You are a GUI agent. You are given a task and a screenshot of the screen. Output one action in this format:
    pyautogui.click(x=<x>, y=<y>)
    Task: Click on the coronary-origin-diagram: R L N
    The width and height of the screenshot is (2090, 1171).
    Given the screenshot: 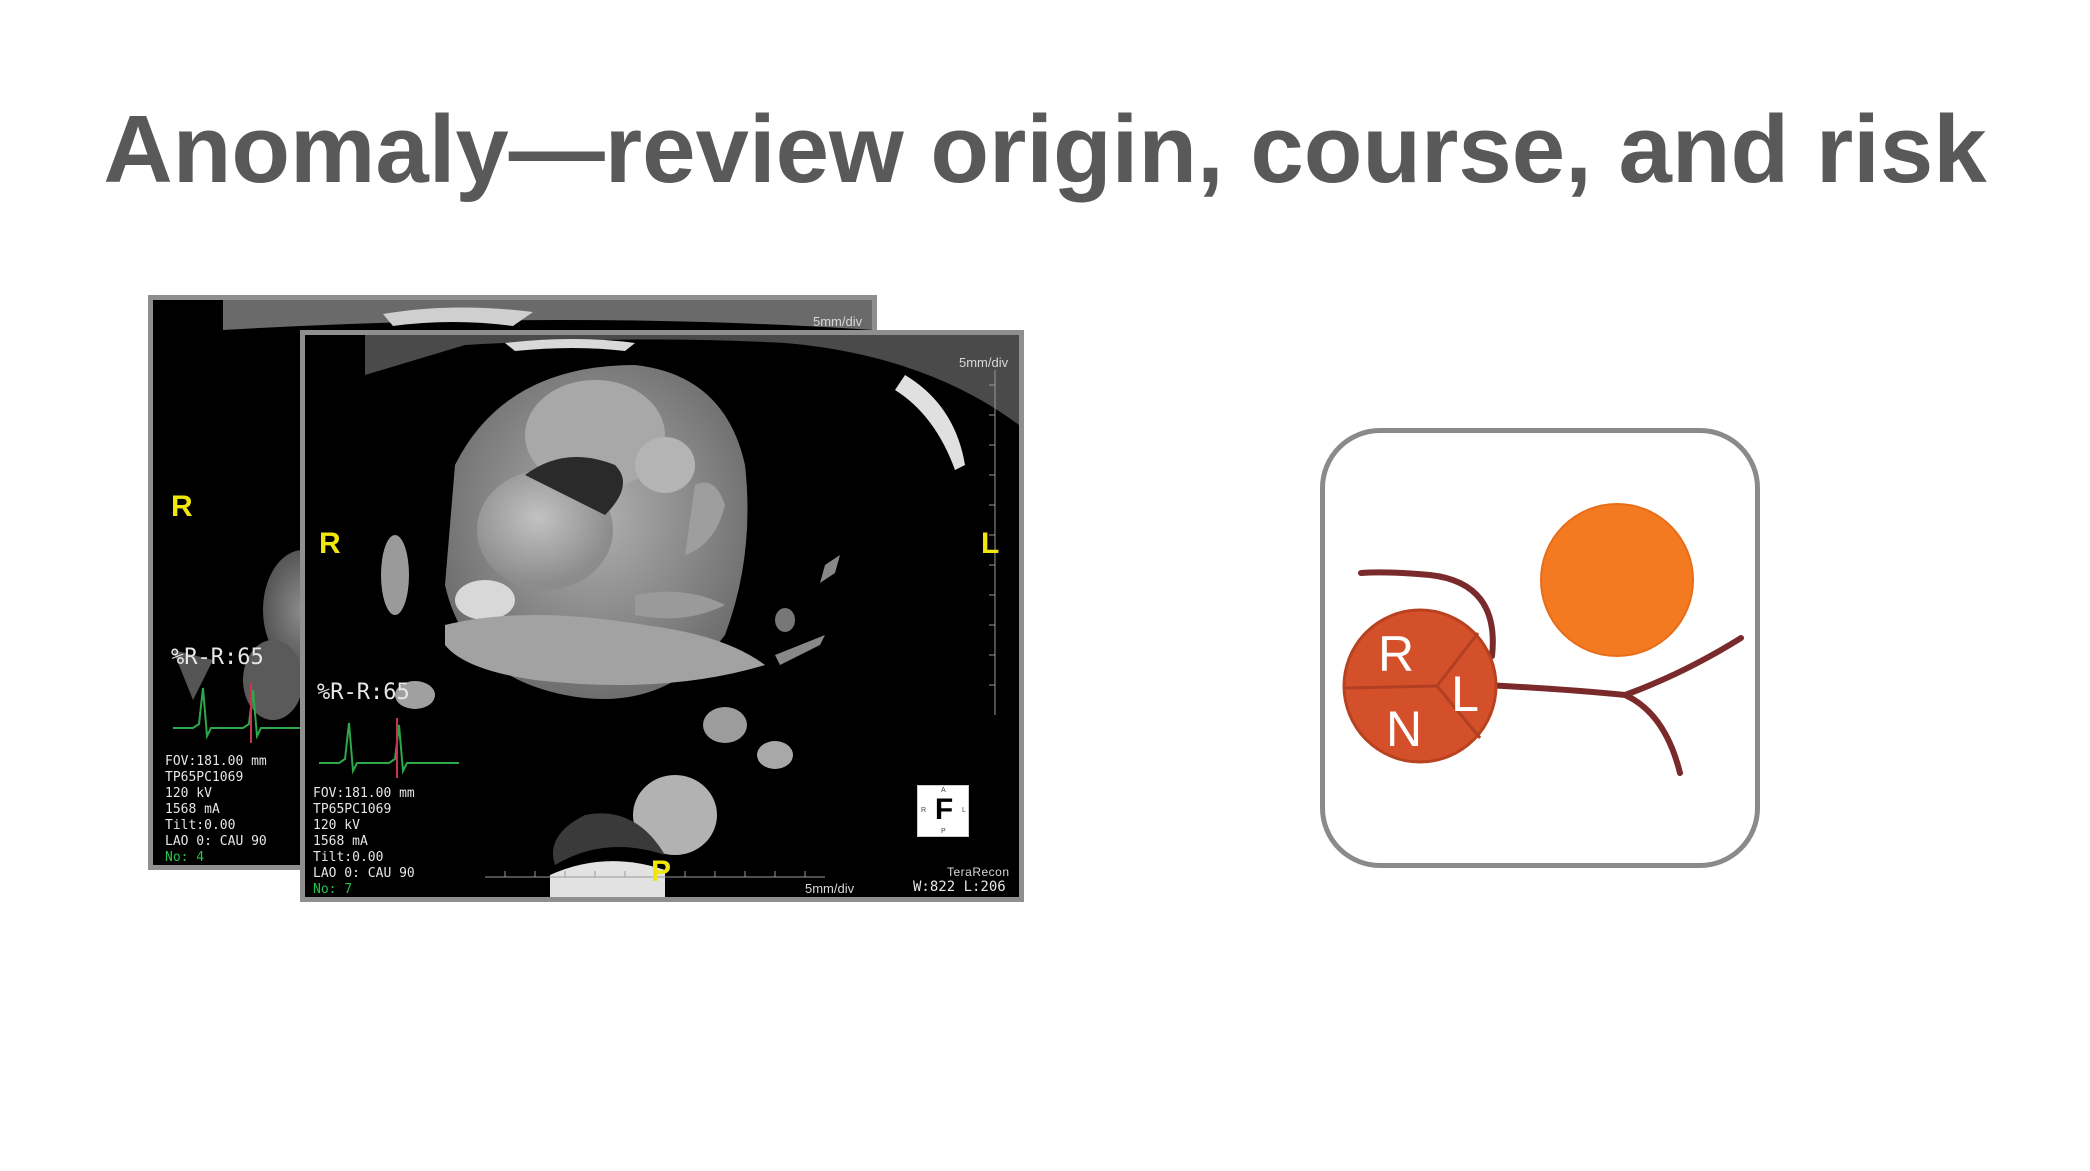 What is the action you would take?
    pyautogui.click(x=1540, y=648)
    